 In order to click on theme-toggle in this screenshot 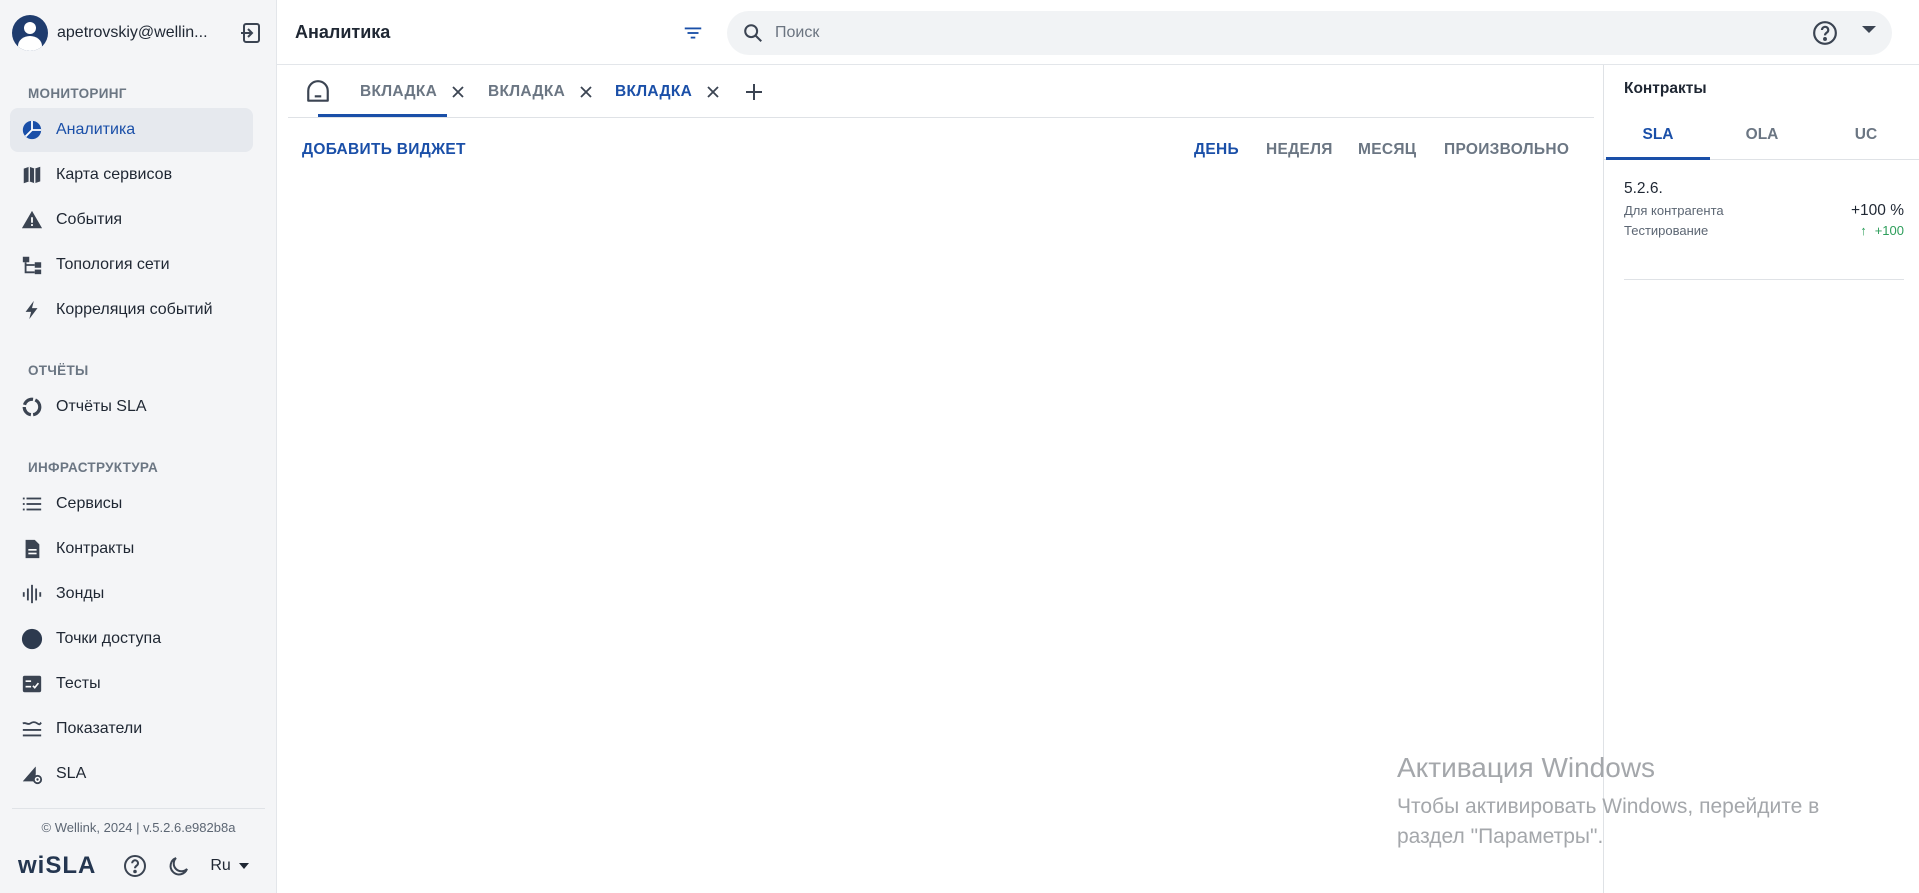, I will do `click(179, 866)`.